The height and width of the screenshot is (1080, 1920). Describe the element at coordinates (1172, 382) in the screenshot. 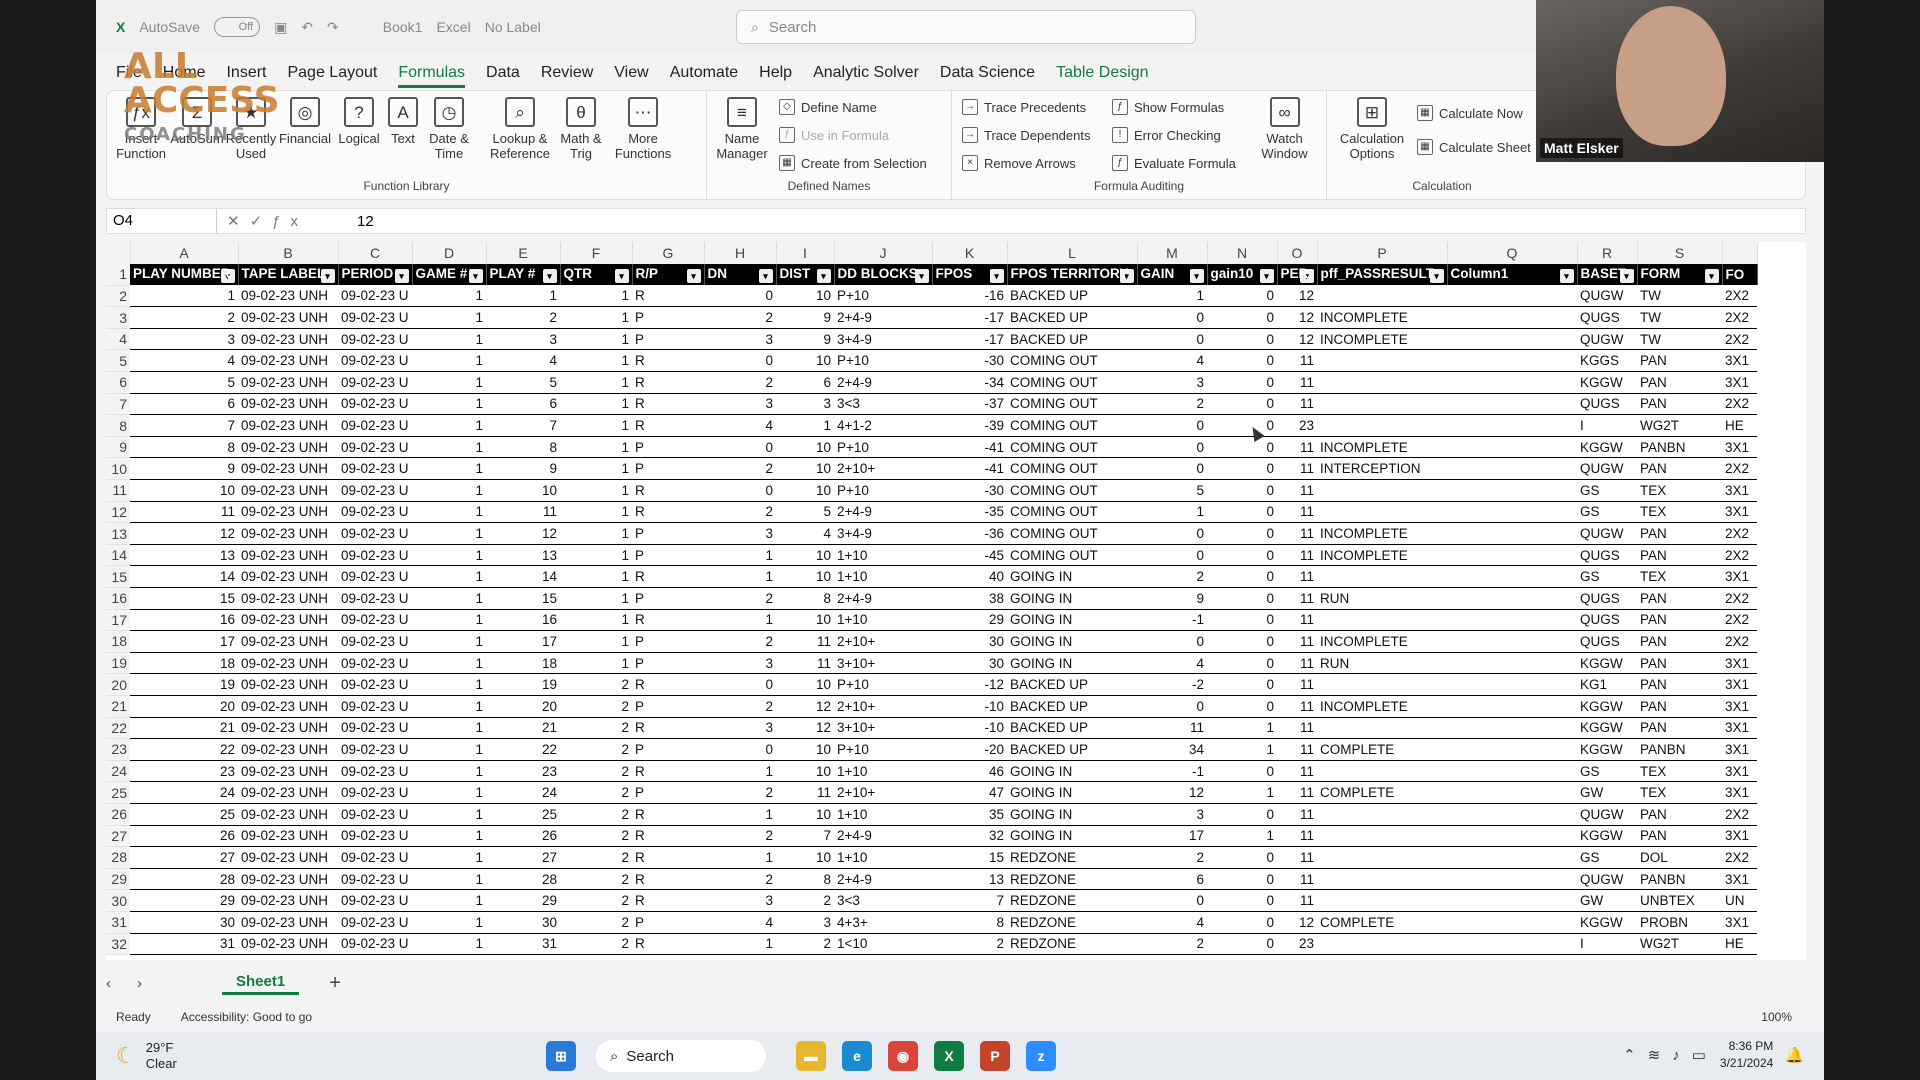

I see `cell: 3` at that location.